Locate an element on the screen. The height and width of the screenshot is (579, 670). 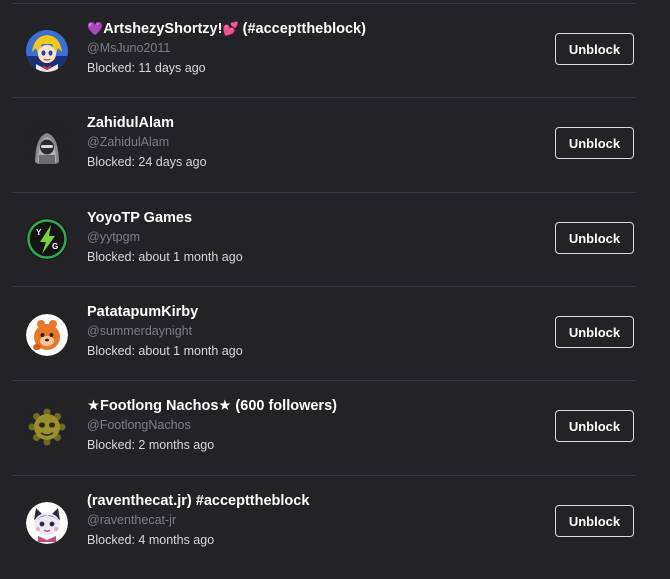
user-name: ZahidulAlam is located at coordinates (147, 123).